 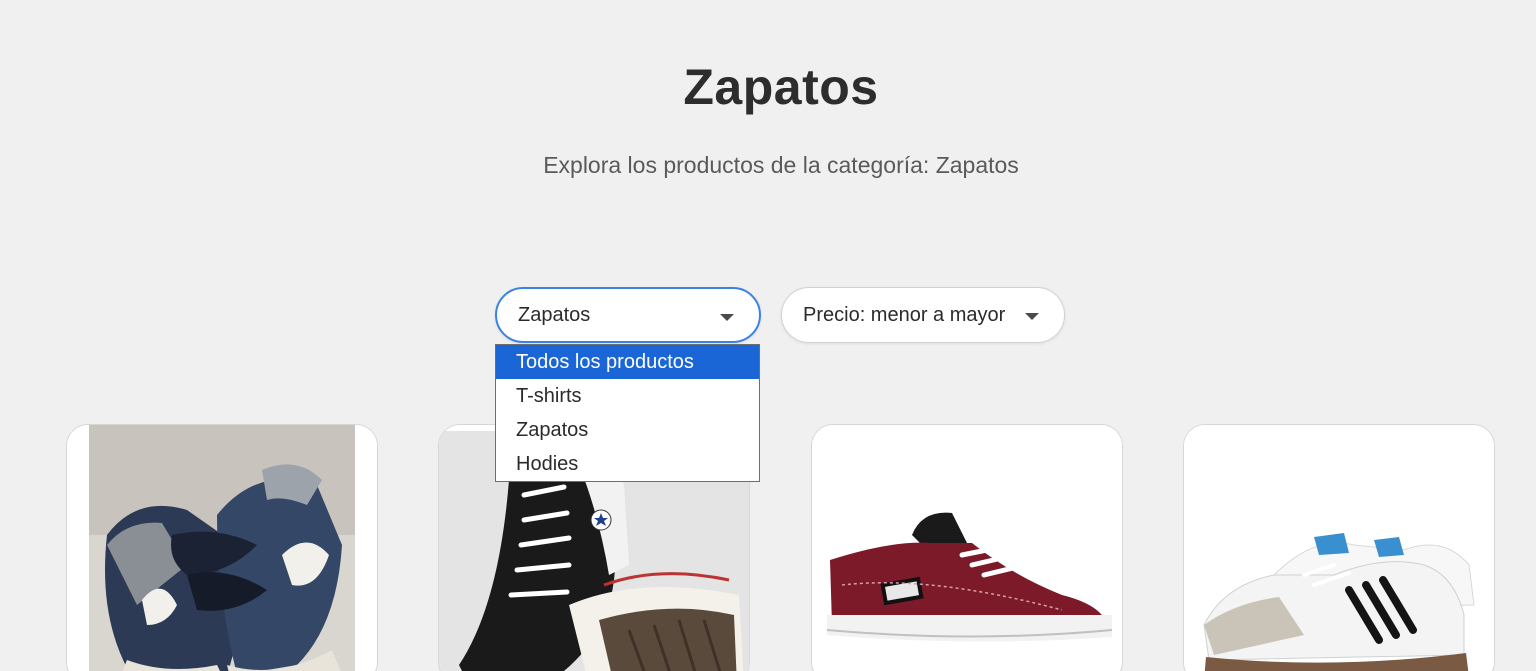 I want to click on product-image-adidas-campus, so click(x=222, y=548).